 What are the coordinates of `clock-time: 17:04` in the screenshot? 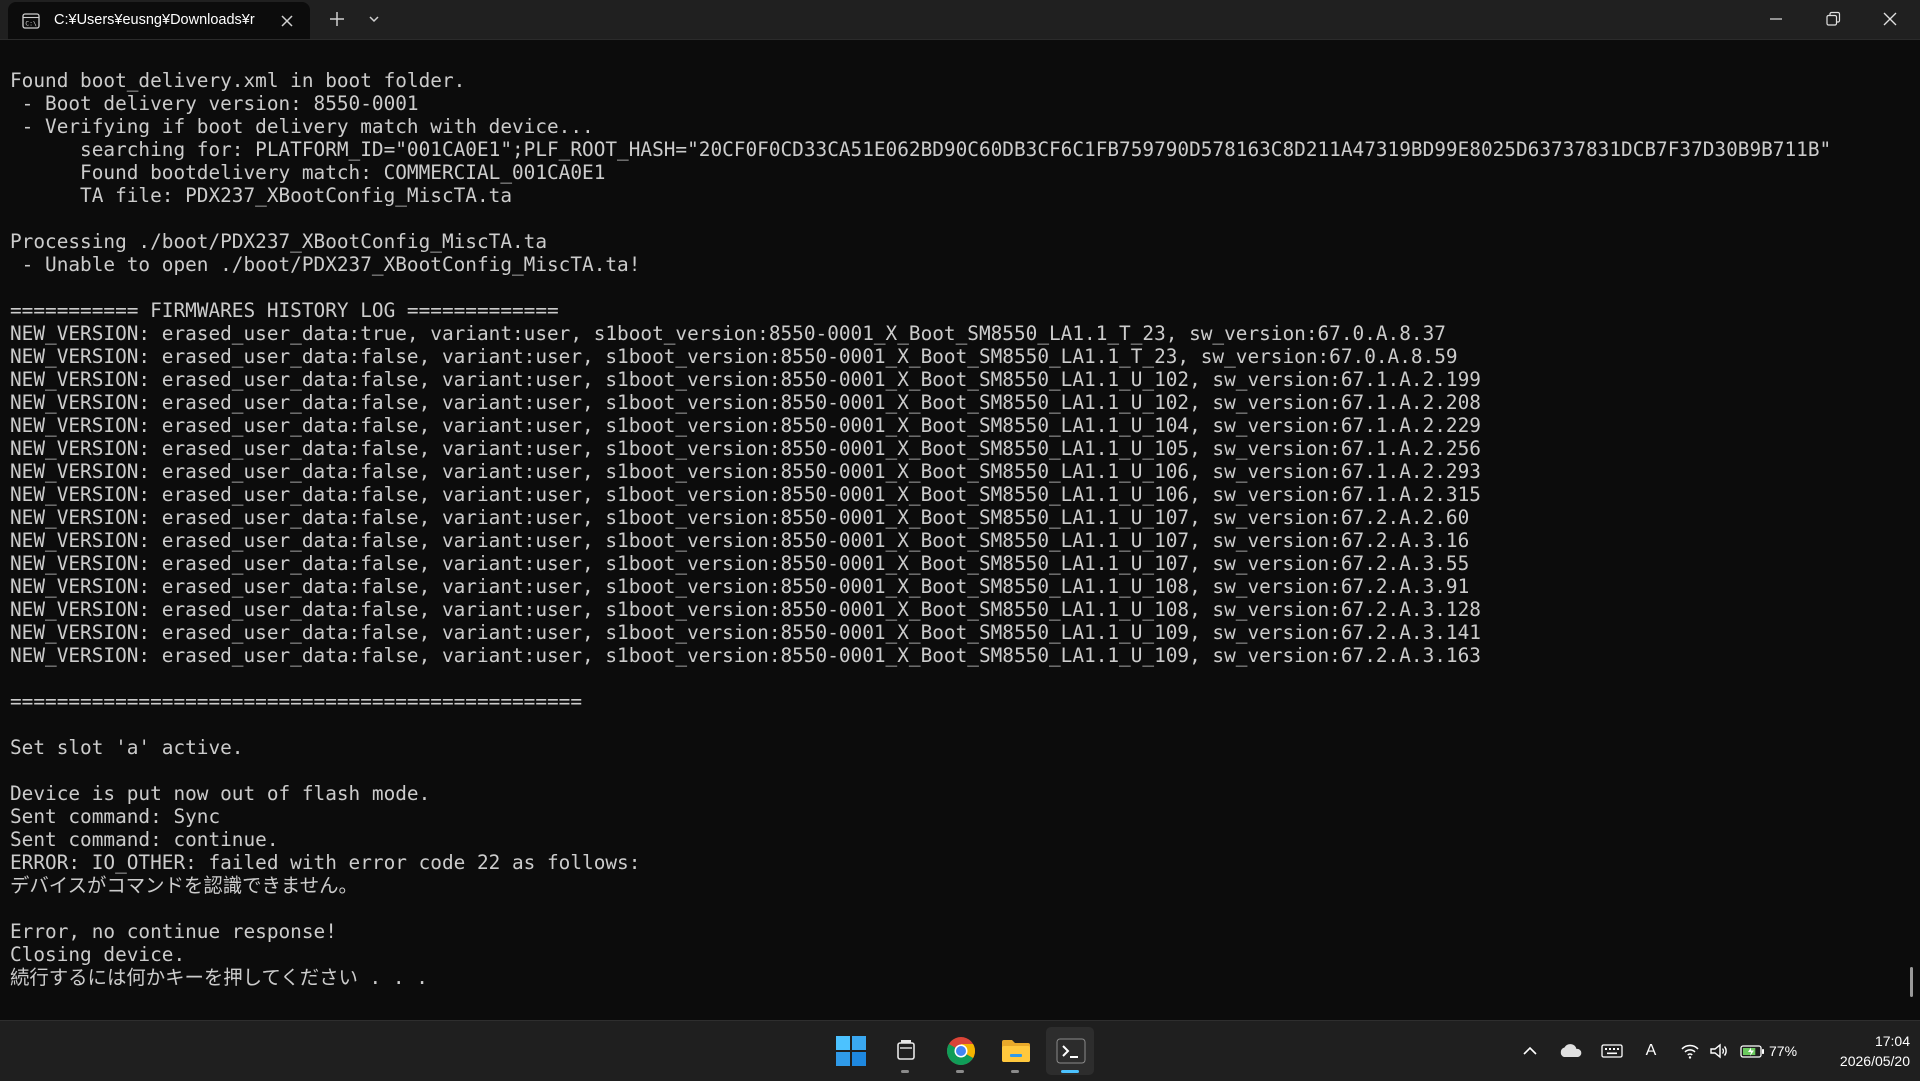 It's located at (1892, 1041).